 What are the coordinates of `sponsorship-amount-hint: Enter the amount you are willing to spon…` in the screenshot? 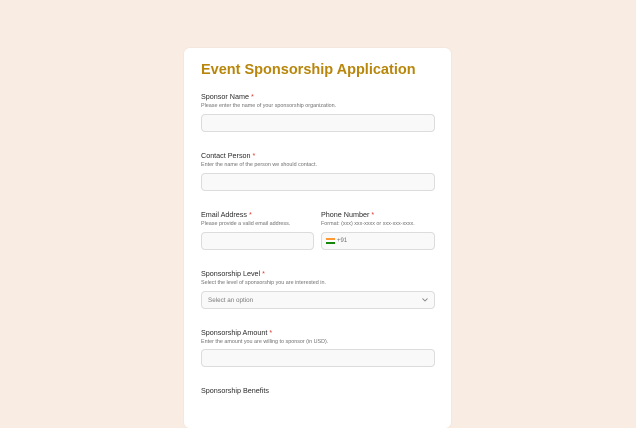 It's located at (265, 342).